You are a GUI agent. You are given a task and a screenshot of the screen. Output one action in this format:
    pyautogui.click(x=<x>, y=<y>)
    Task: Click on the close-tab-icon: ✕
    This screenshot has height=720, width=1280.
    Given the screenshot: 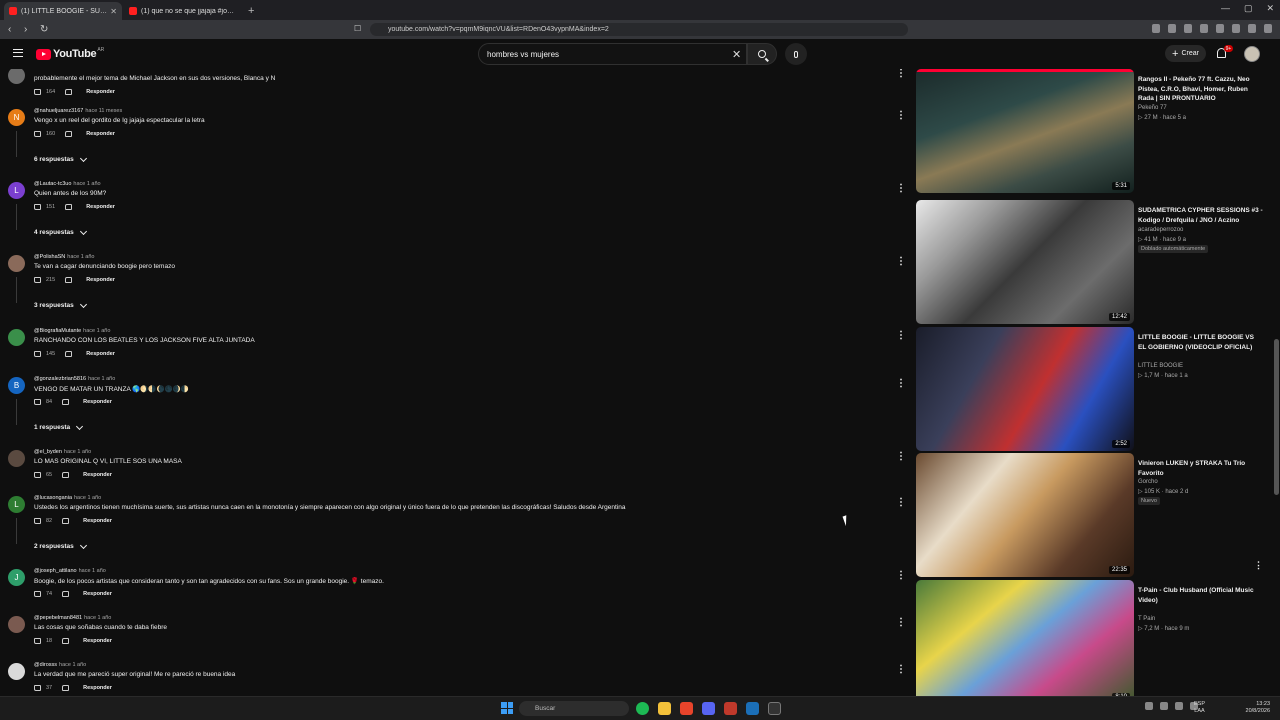 What is the action you would take?
    pyautogui.click(x=113, y=11)
    